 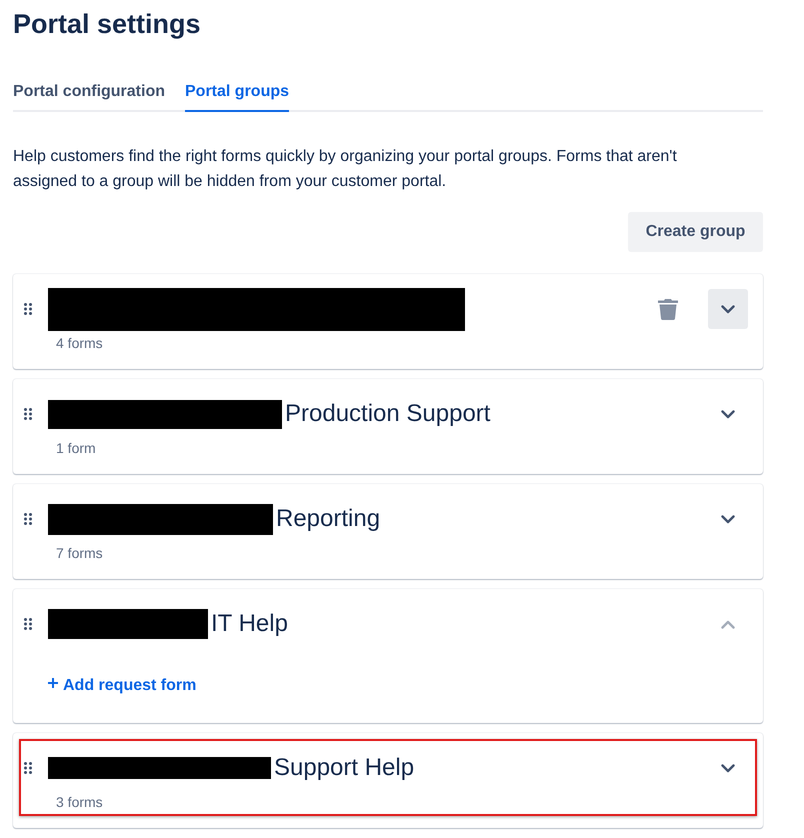 I want to click on description-text: Help customers find the right forms quickly by organizing your portal groups. Forms that aren't assigned to a group will be hidden from your customer portal., so click(x=345, y=169).